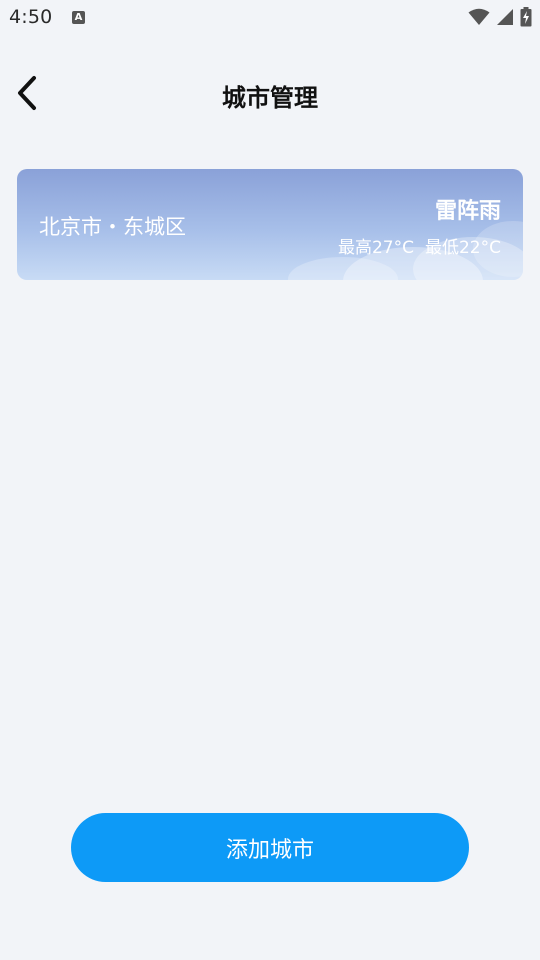  I want to click on low-temperature: 最低22°C, so click(462, 248).